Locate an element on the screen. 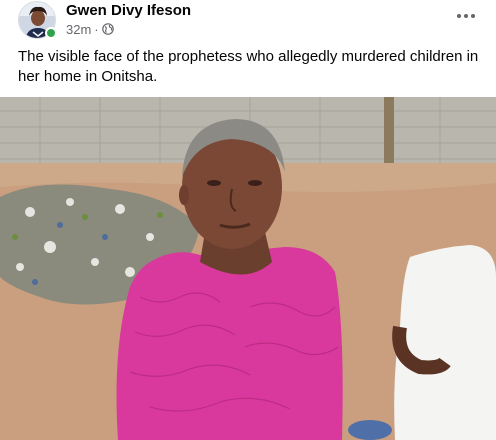  post-header: Gwen Divy Ifeson 32m · is located at coordinates (248, 21).